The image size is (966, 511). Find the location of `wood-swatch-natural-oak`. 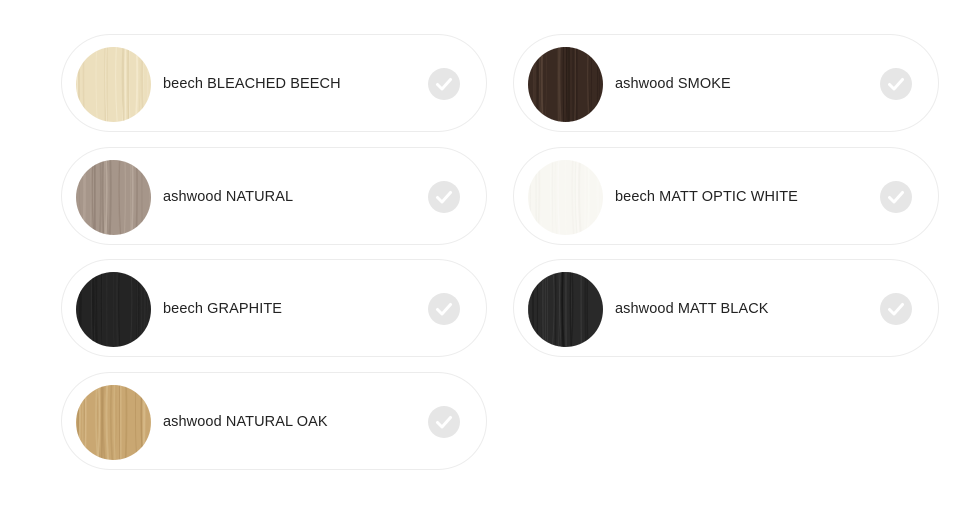

wood-swatch-natural-oak is located at coordinates (113, 422).